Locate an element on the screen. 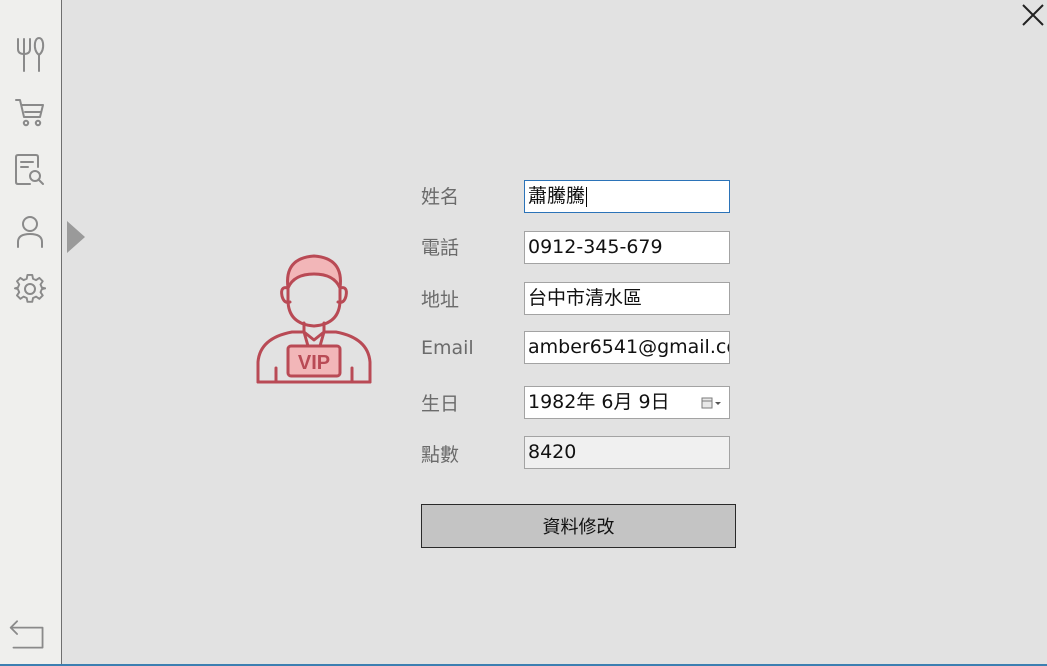 This screenshot has width=1047, height=666. birthday-value: 1982年 6月 9日 is located at coordinates (599, 402).